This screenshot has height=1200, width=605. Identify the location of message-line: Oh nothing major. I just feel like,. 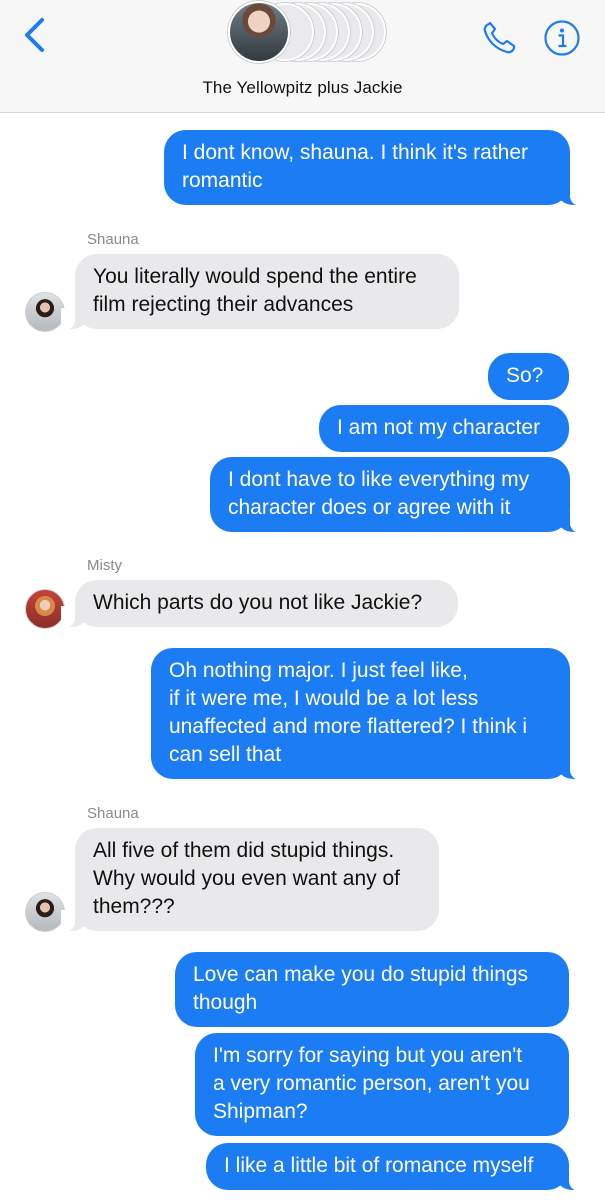
(318, 670).